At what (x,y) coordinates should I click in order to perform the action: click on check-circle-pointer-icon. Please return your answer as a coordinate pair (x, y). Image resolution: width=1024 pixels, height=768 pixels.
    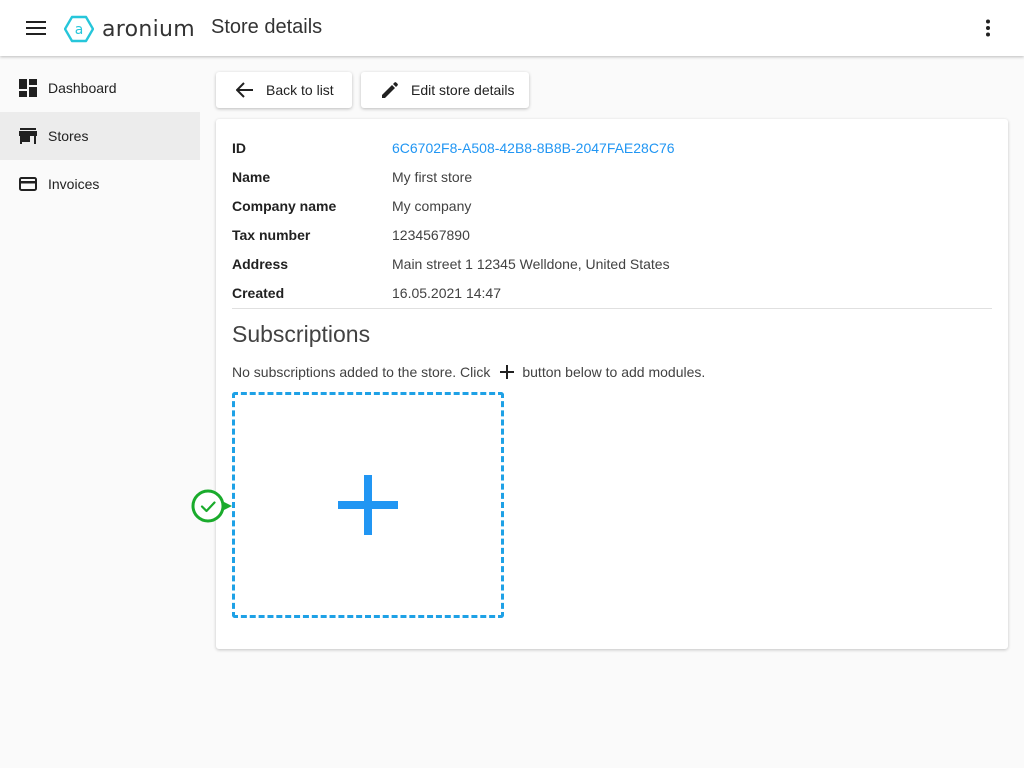
    Looking at the image, I should click on (215, 506).